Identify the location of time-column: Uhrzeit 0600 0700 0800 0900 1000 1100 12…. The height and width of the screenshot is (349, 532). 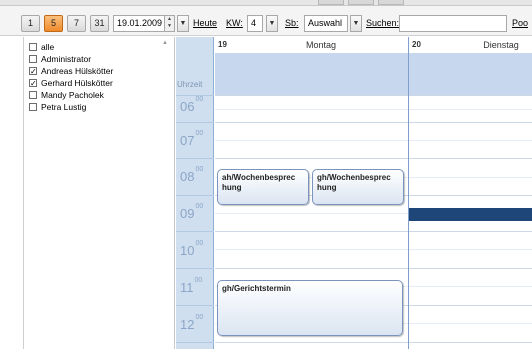
(195, 193).